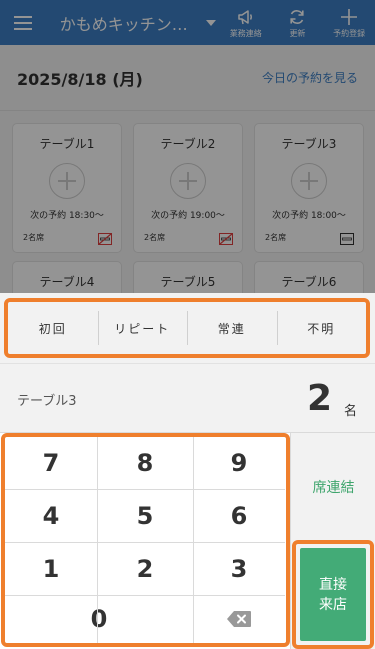 This screenshot has height=649, width=375. What do you see at coordinates (187, 398) in the screenshot?
I see `selection-row: テーブル3 2 名` at bounding box center [187, 398].